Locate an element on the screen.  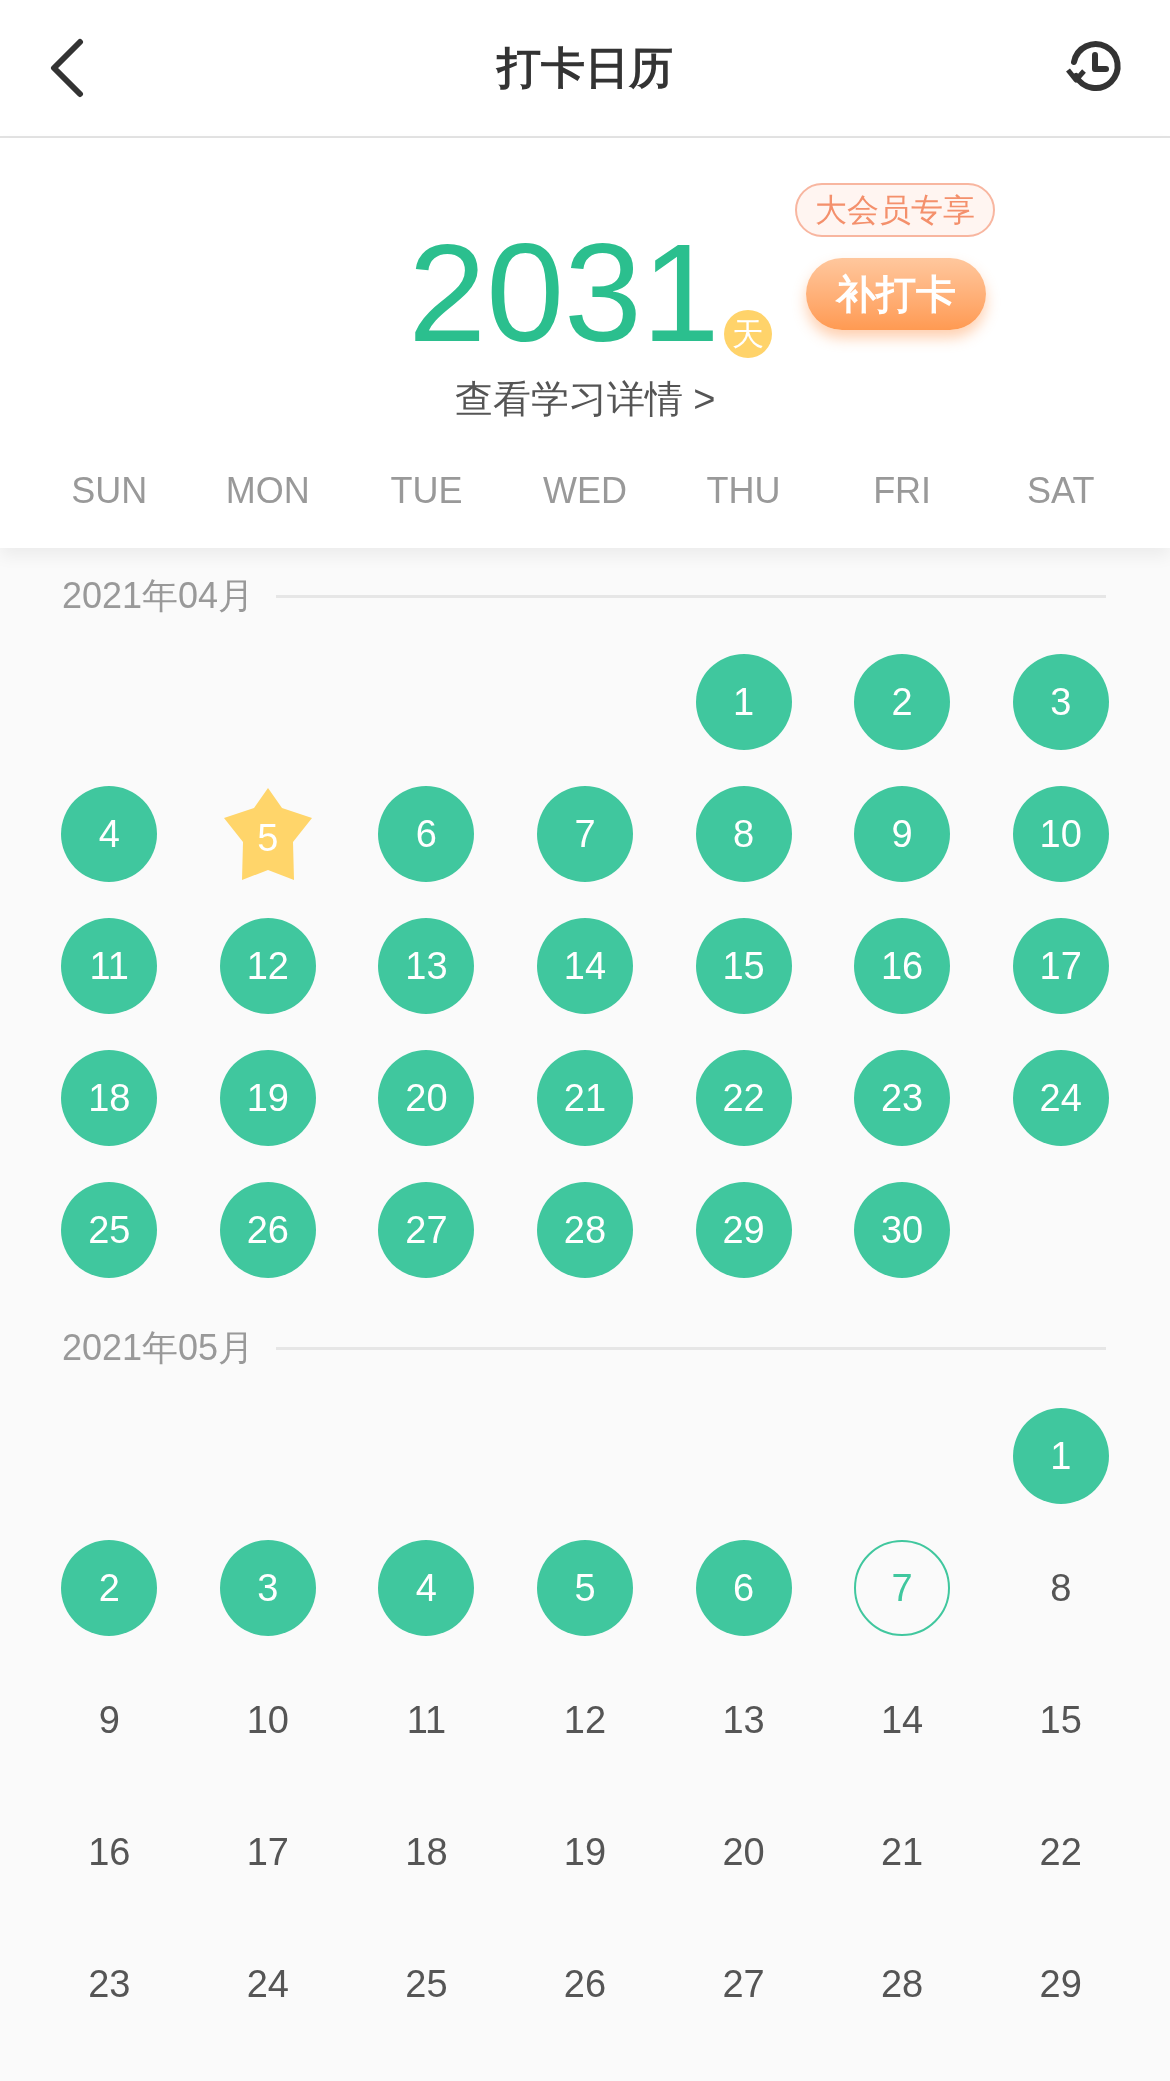
vip-tooltip: 大会员专享 is located at coordinates (895, 210).